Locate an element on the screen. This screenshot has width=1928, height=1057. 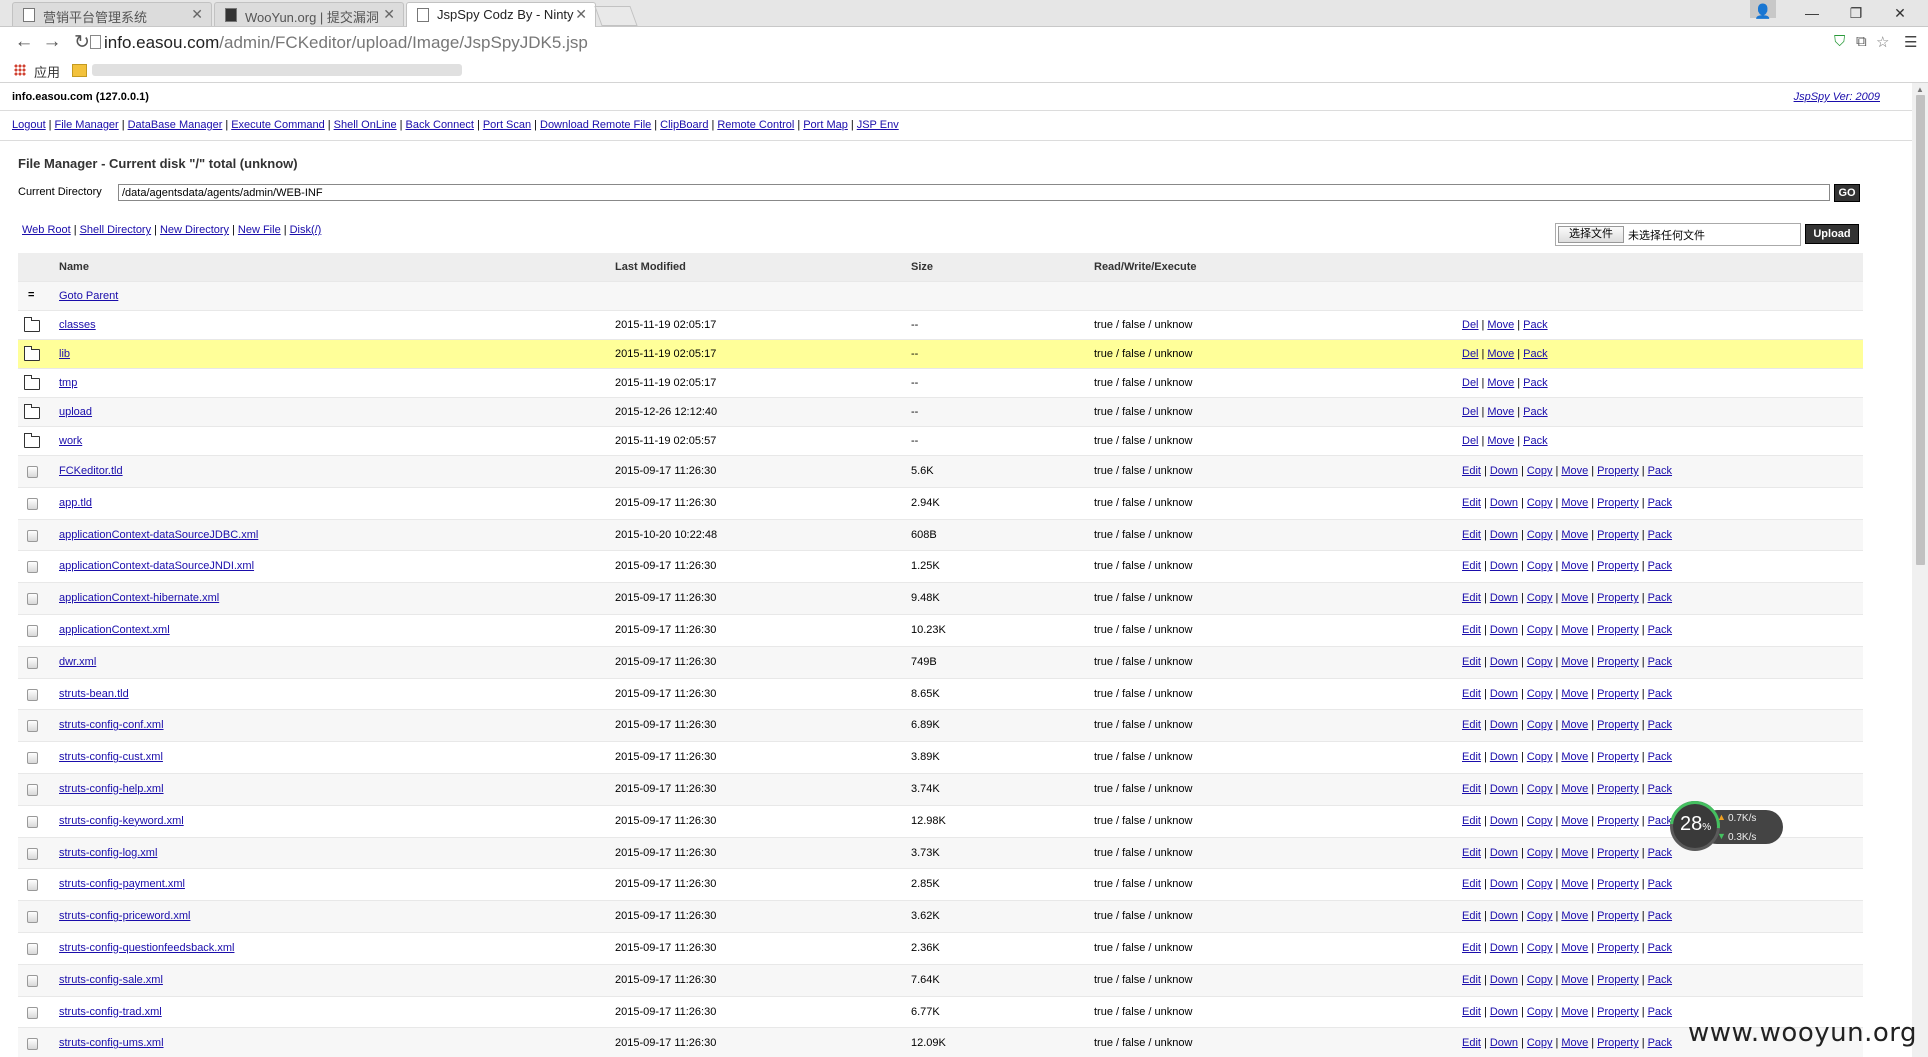
scroll-up-arrow-icon: ▲ is located at coordinates (1920, 89).